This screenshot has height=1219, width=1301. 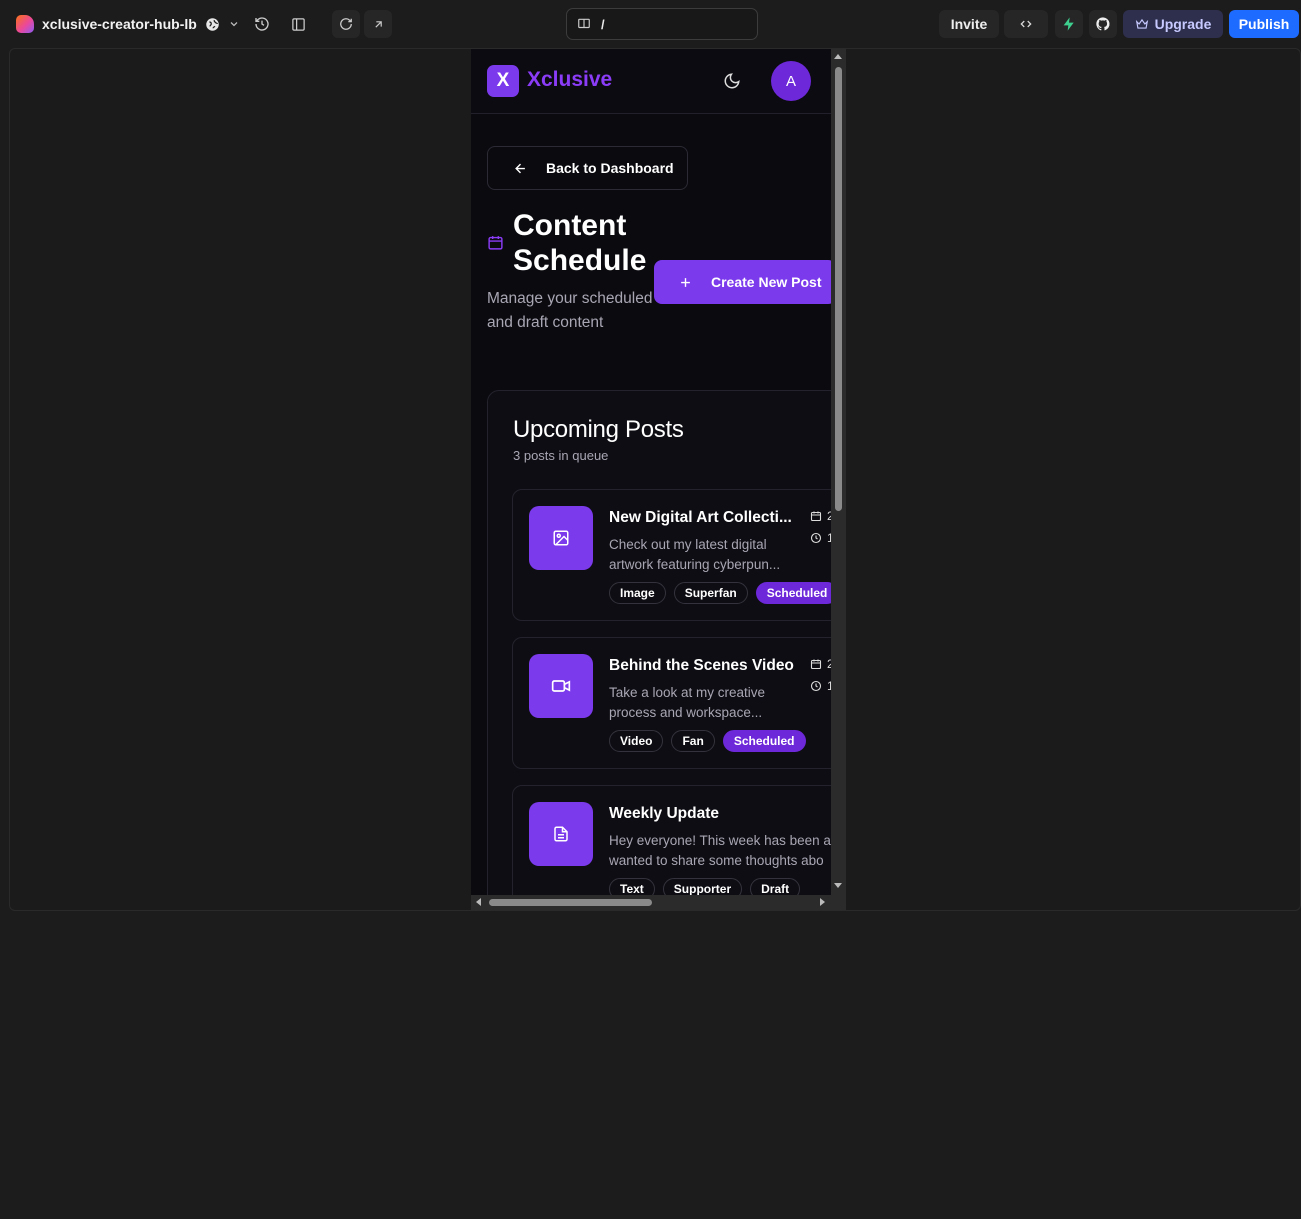 I want to click on document-icon, so click(x=561, y=834).